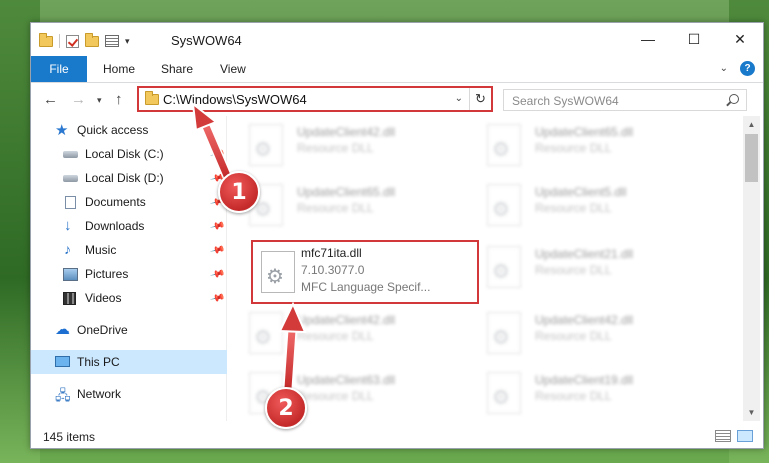  What do you see at coordinates (239, 192) in the screenshot?
I see `annotation-marker-1: 1` at bounding box center [239, 192].